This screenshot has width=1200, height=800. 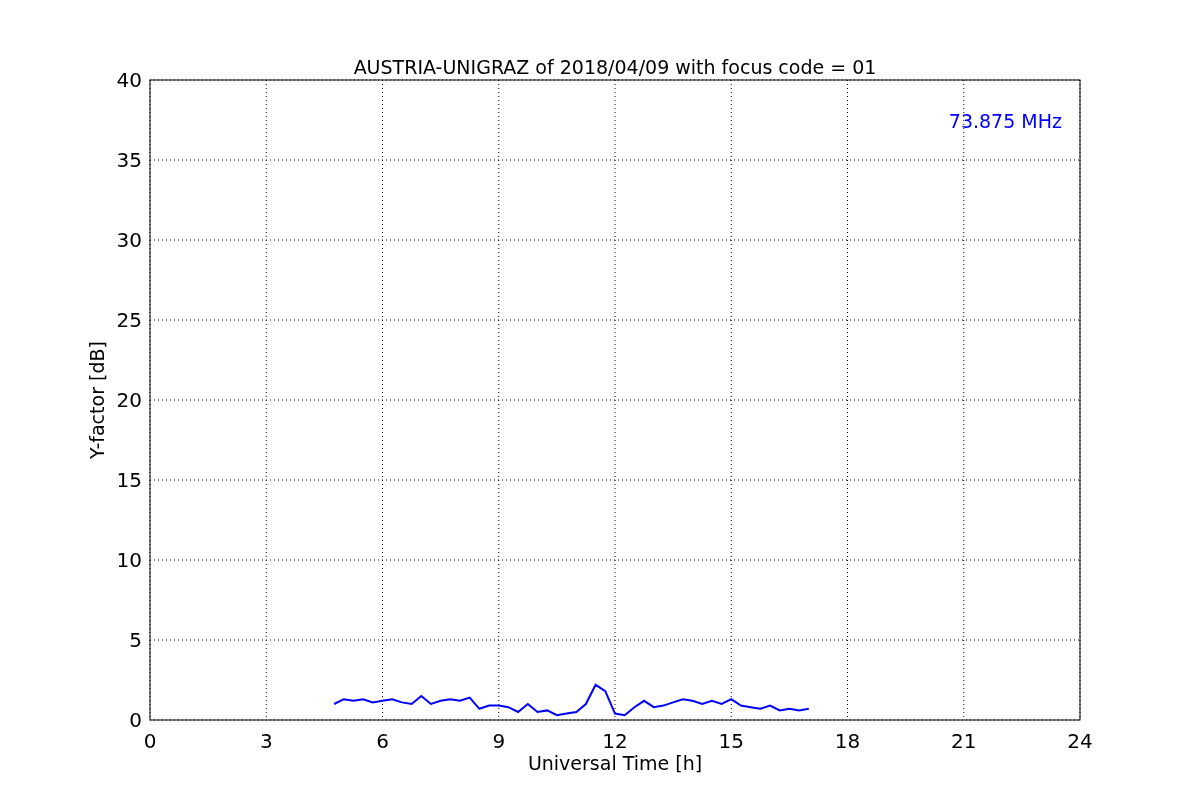 What do you see at coordinates (731, 741) in the screenshot?
I see `x-tick-label: 15` at bounding box center [731, 741].